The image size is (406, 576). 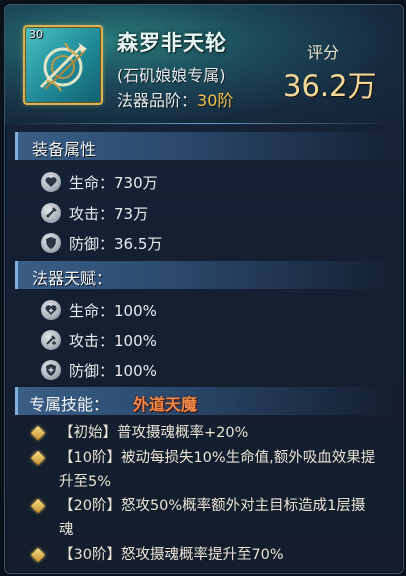 I want to click on talent-label: 攻击：, so click(x=92, y=341).